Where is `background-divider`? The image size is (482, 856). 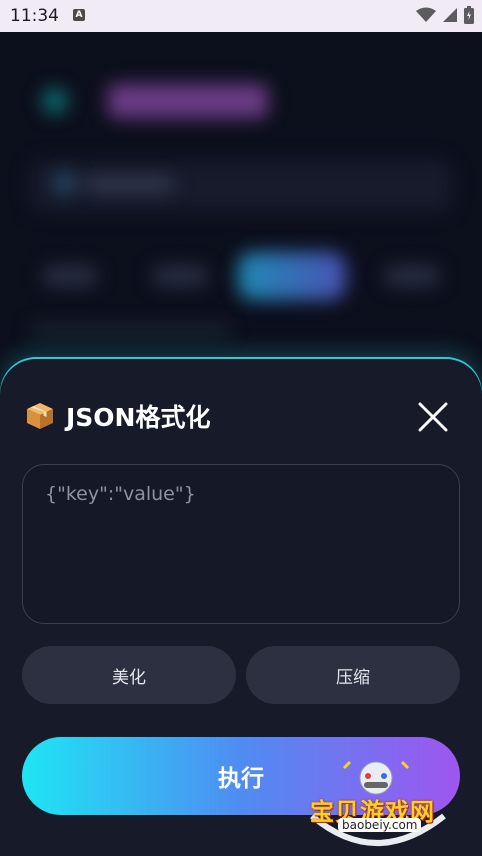 background-divider is located at coordinates (130, 330).